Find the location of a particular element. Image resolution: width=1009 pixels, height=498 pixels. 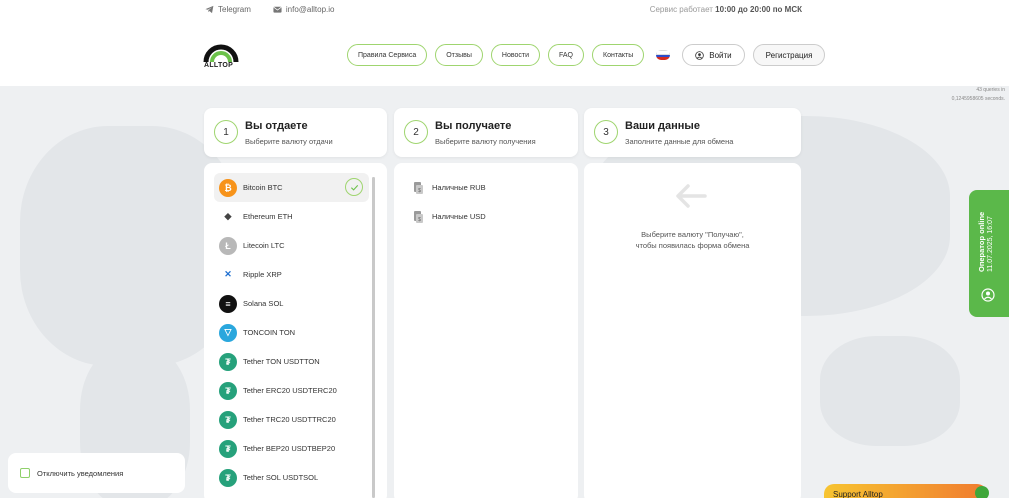

nav-news: Новости is located at coordinates (515, 55).